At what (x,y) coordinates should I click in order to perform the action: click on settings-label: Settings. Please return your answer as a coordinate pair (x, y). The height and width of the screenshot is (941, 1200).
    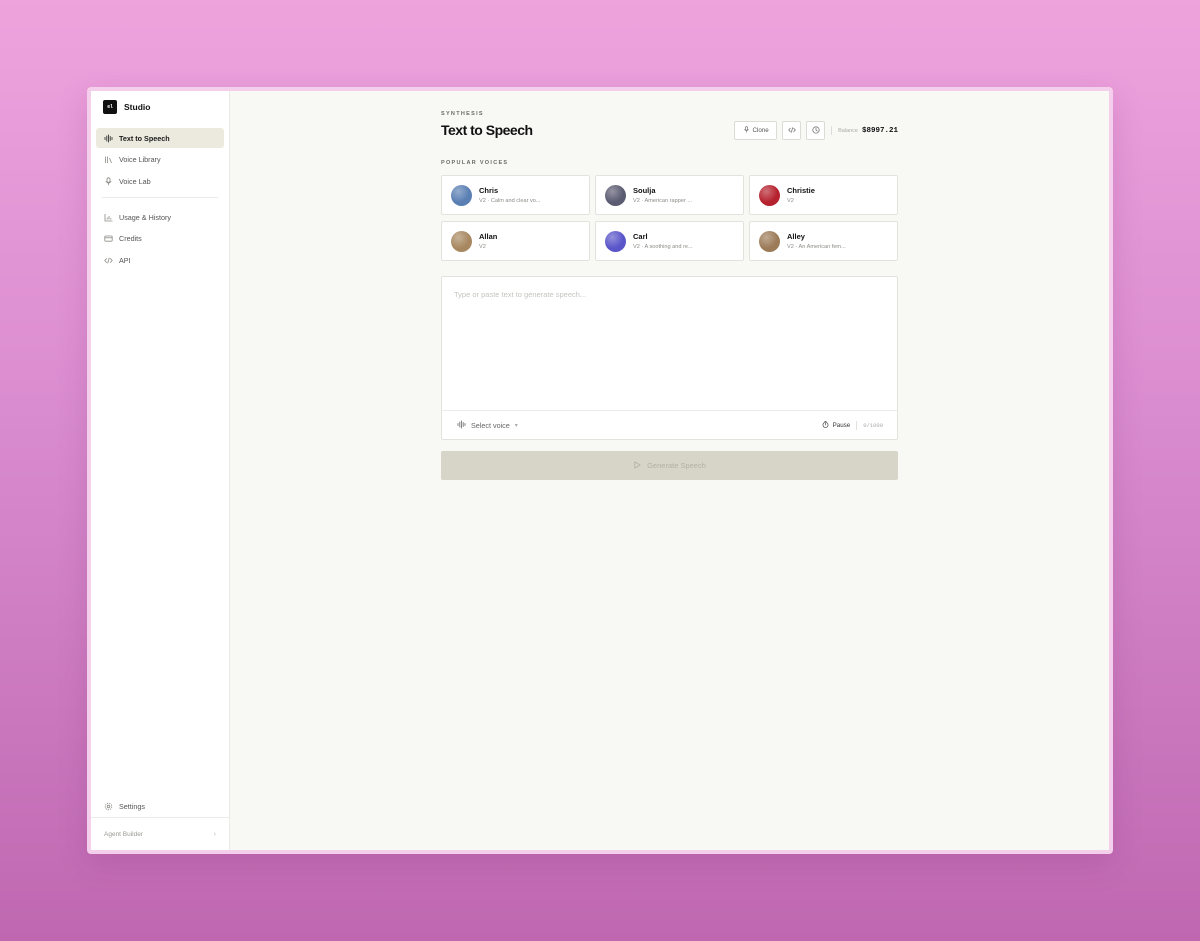
    Looking at the image, I should click on (132, 806).